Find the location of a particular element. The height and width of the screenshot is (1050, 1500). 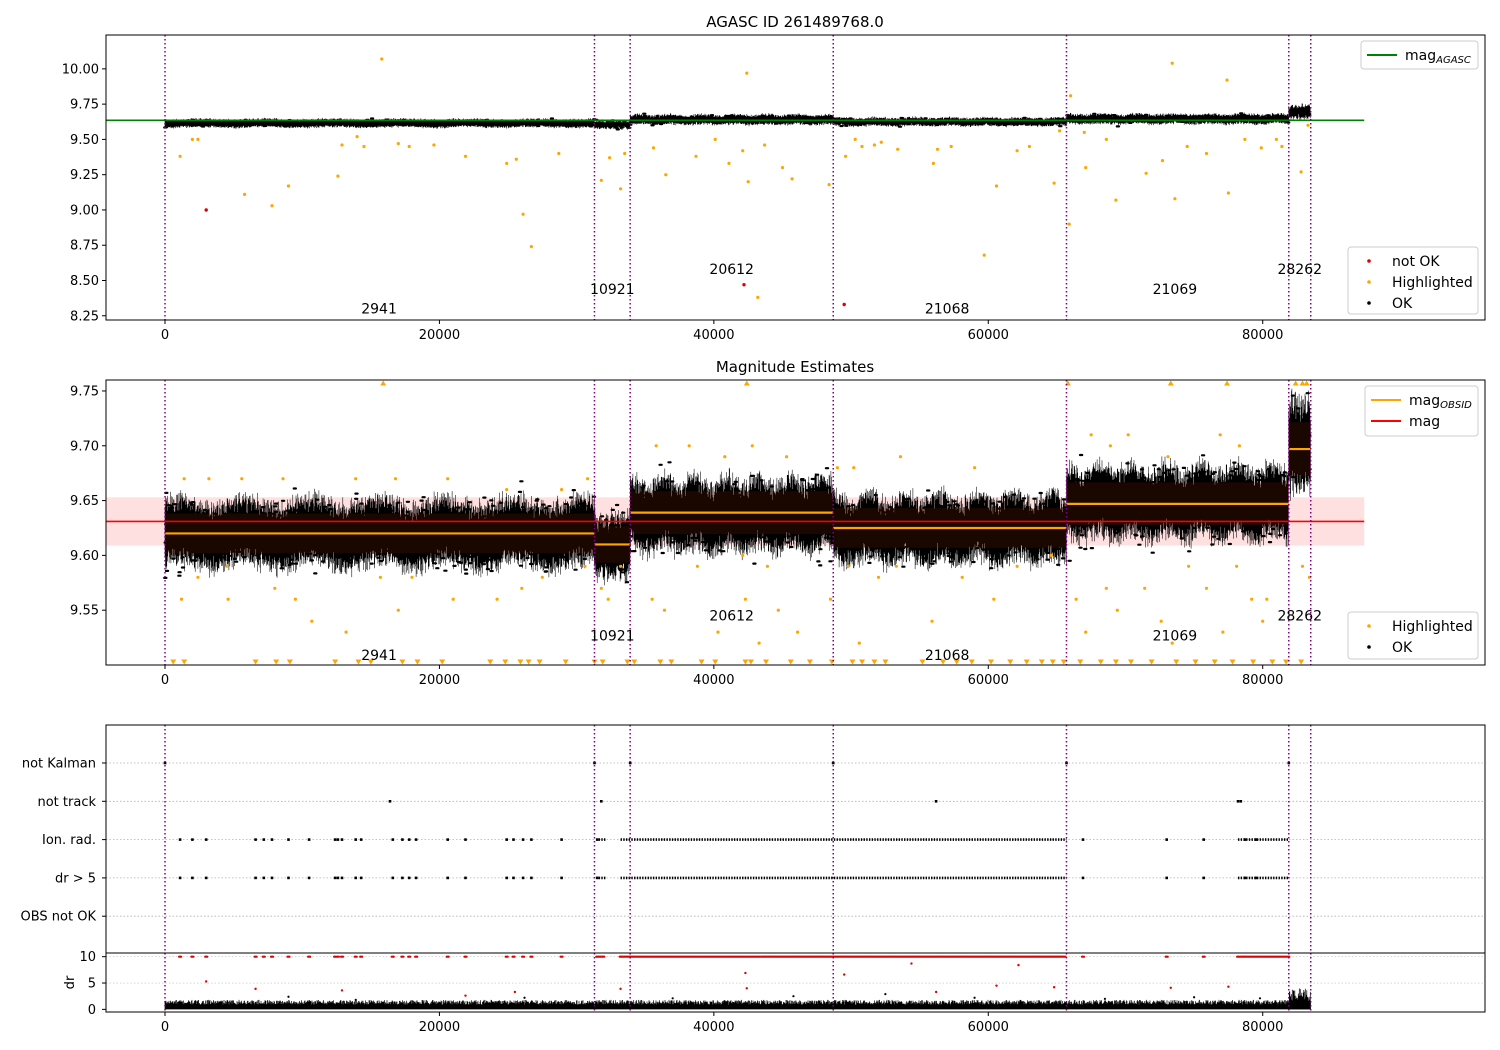

p2-bottom-legend-point-swatch is located at coordinates (1369, 647).